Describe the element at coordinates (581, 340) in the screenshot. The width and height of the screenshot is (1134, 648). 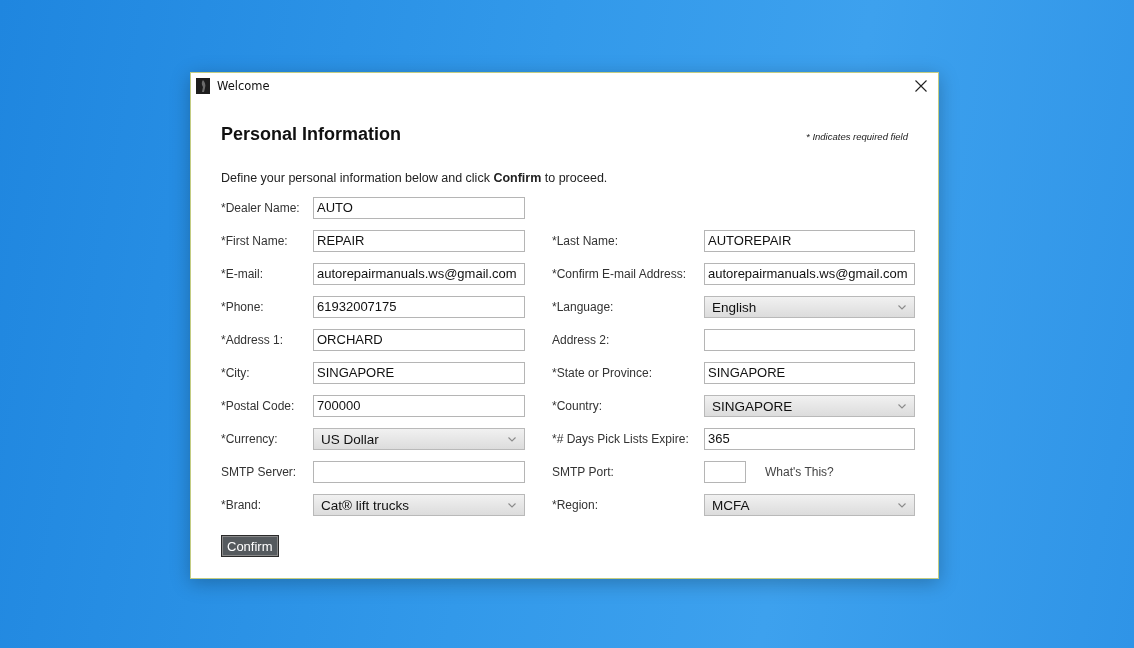
I see `field-label: Address 2:` at that location.